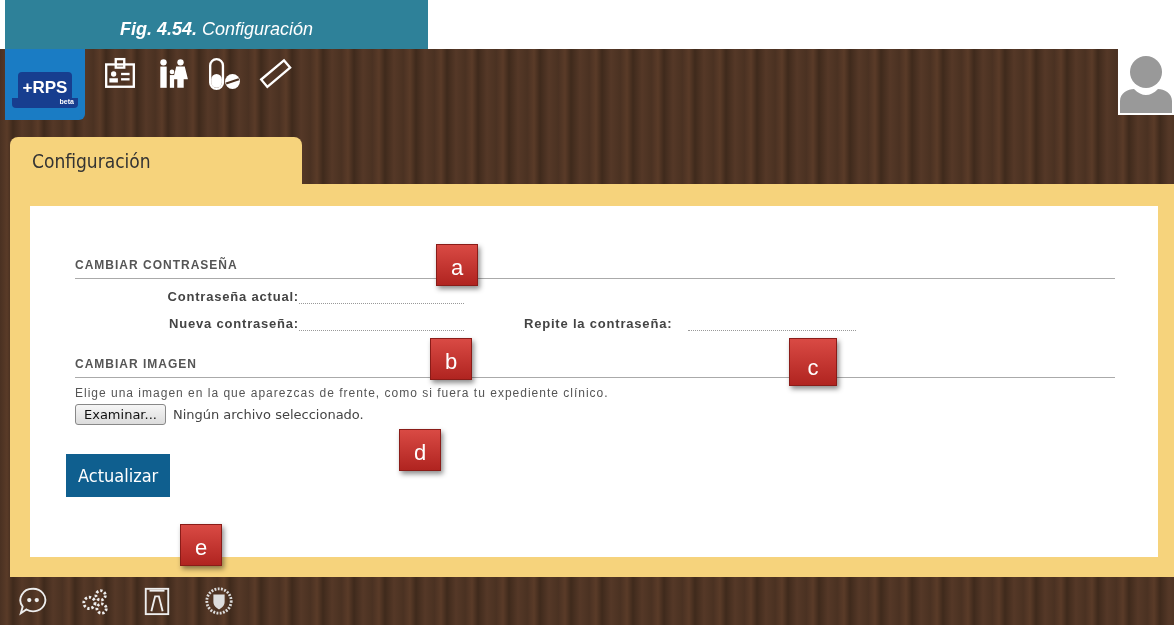 This screenshot has width=1174, height=625. I want to click on annotation-marker: d, so click(420, 450).